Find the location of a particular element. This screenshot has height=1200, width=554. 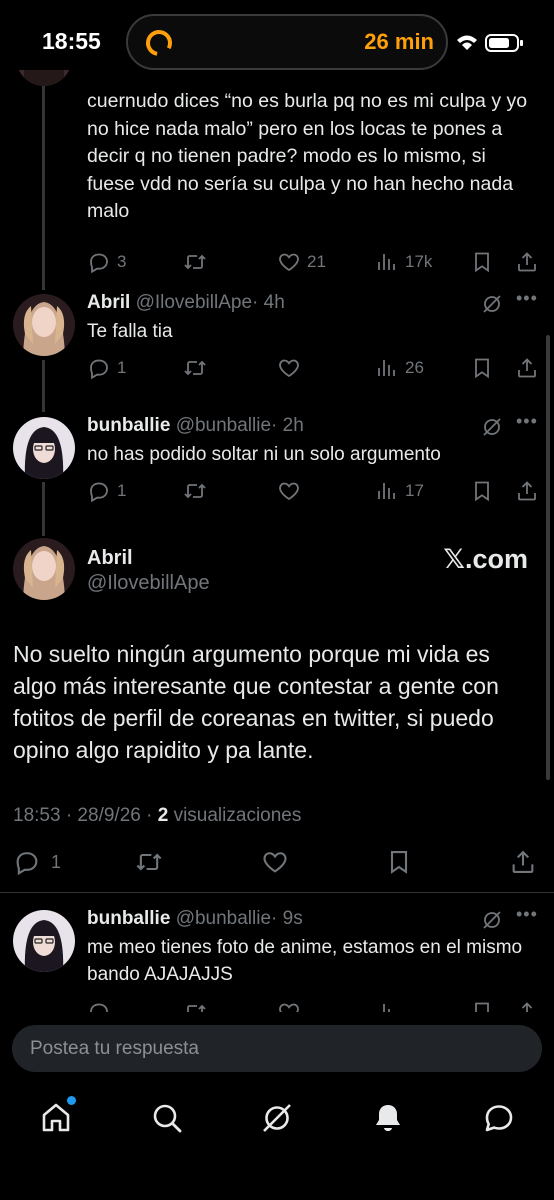

nav-grok is located at coordinates (277, 1118).